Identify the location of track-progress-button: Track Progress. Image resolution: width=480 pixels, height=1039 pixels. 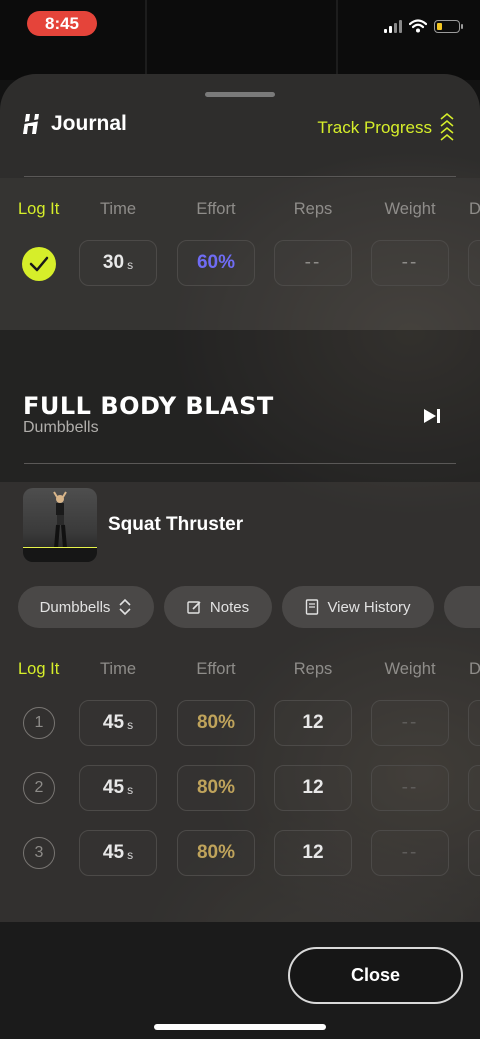
(385, 128).